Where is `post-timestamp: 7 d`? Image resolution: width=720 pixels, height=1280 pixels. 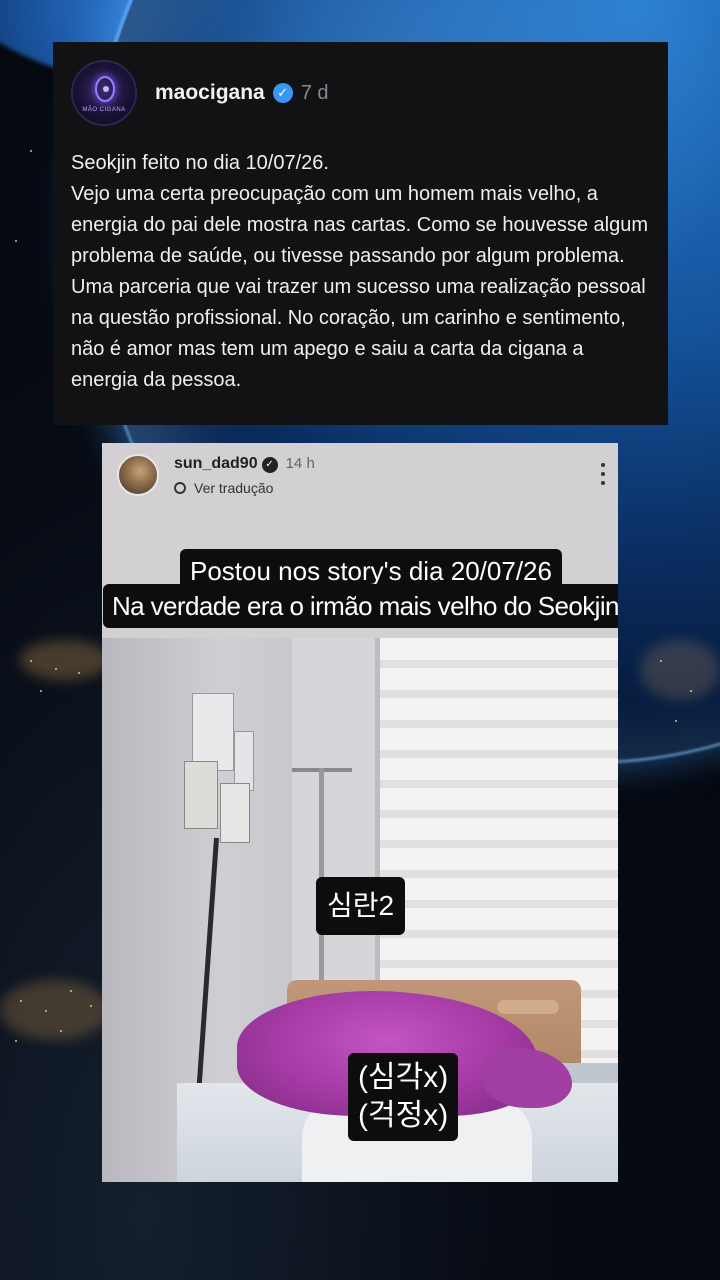 post-timestamp: 7 d is located at coordinates (314, 92).